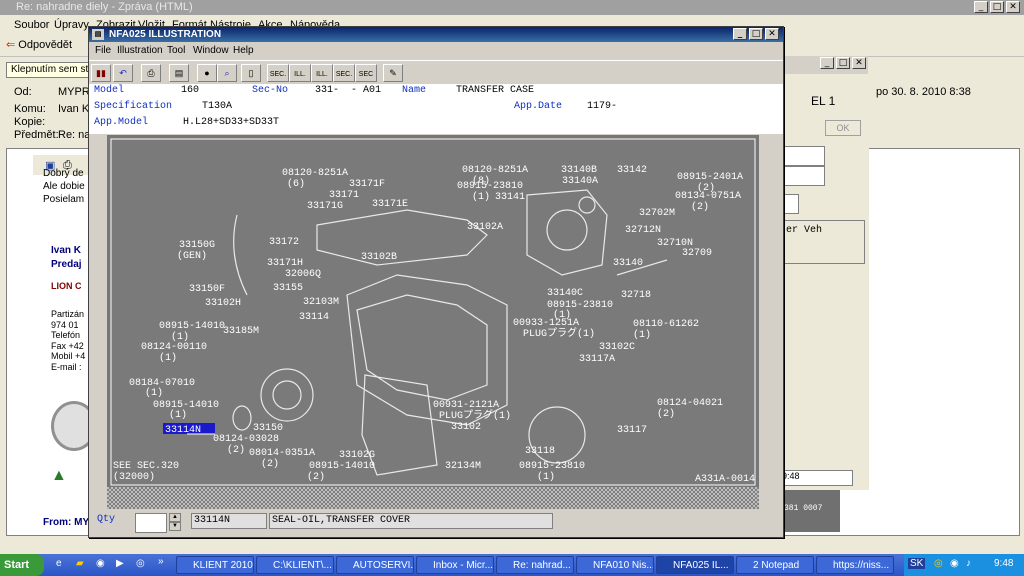 The height and width of the screenshot is (576, 1024). I want to click on part-callout-label: 00931-2121A, so click(466, 405).